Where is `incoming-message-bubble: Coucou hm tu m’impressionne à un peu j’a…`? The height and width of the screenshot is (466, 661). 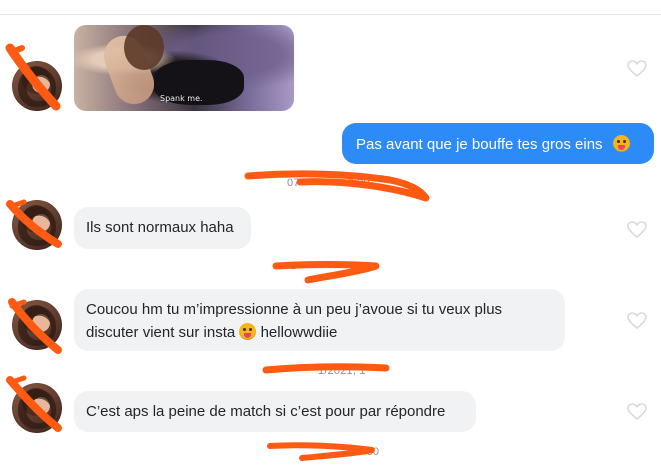 incoming-message-bubble: Coucou hm tu m’impressionne à un peu j’a… is located at coordinates (319, 320).